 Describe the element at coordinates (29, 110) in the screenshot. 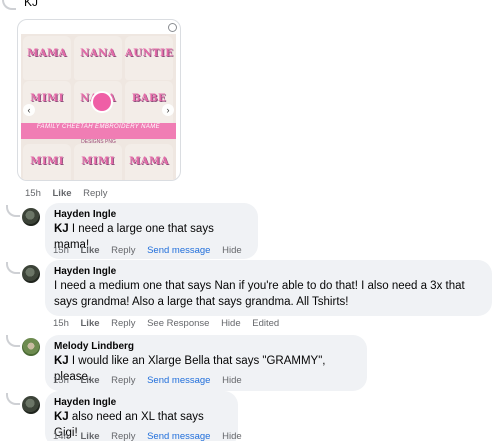

I see `chevron-left-icon: ‹` at that location.